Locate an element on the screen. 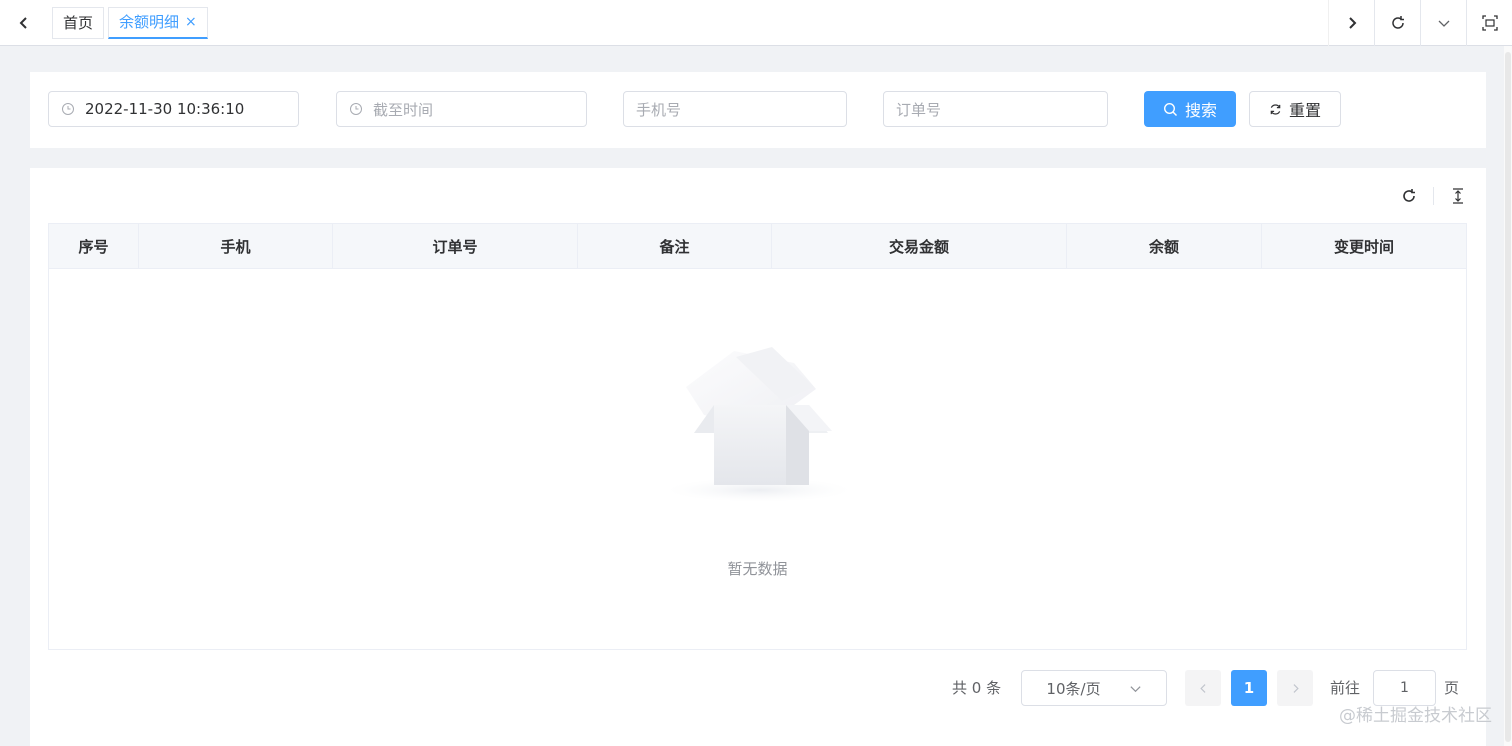 Image resolution: width=1512 pixels, height=746 pixels. tab-menu-dropdown is located at coordinates (1443, 23).